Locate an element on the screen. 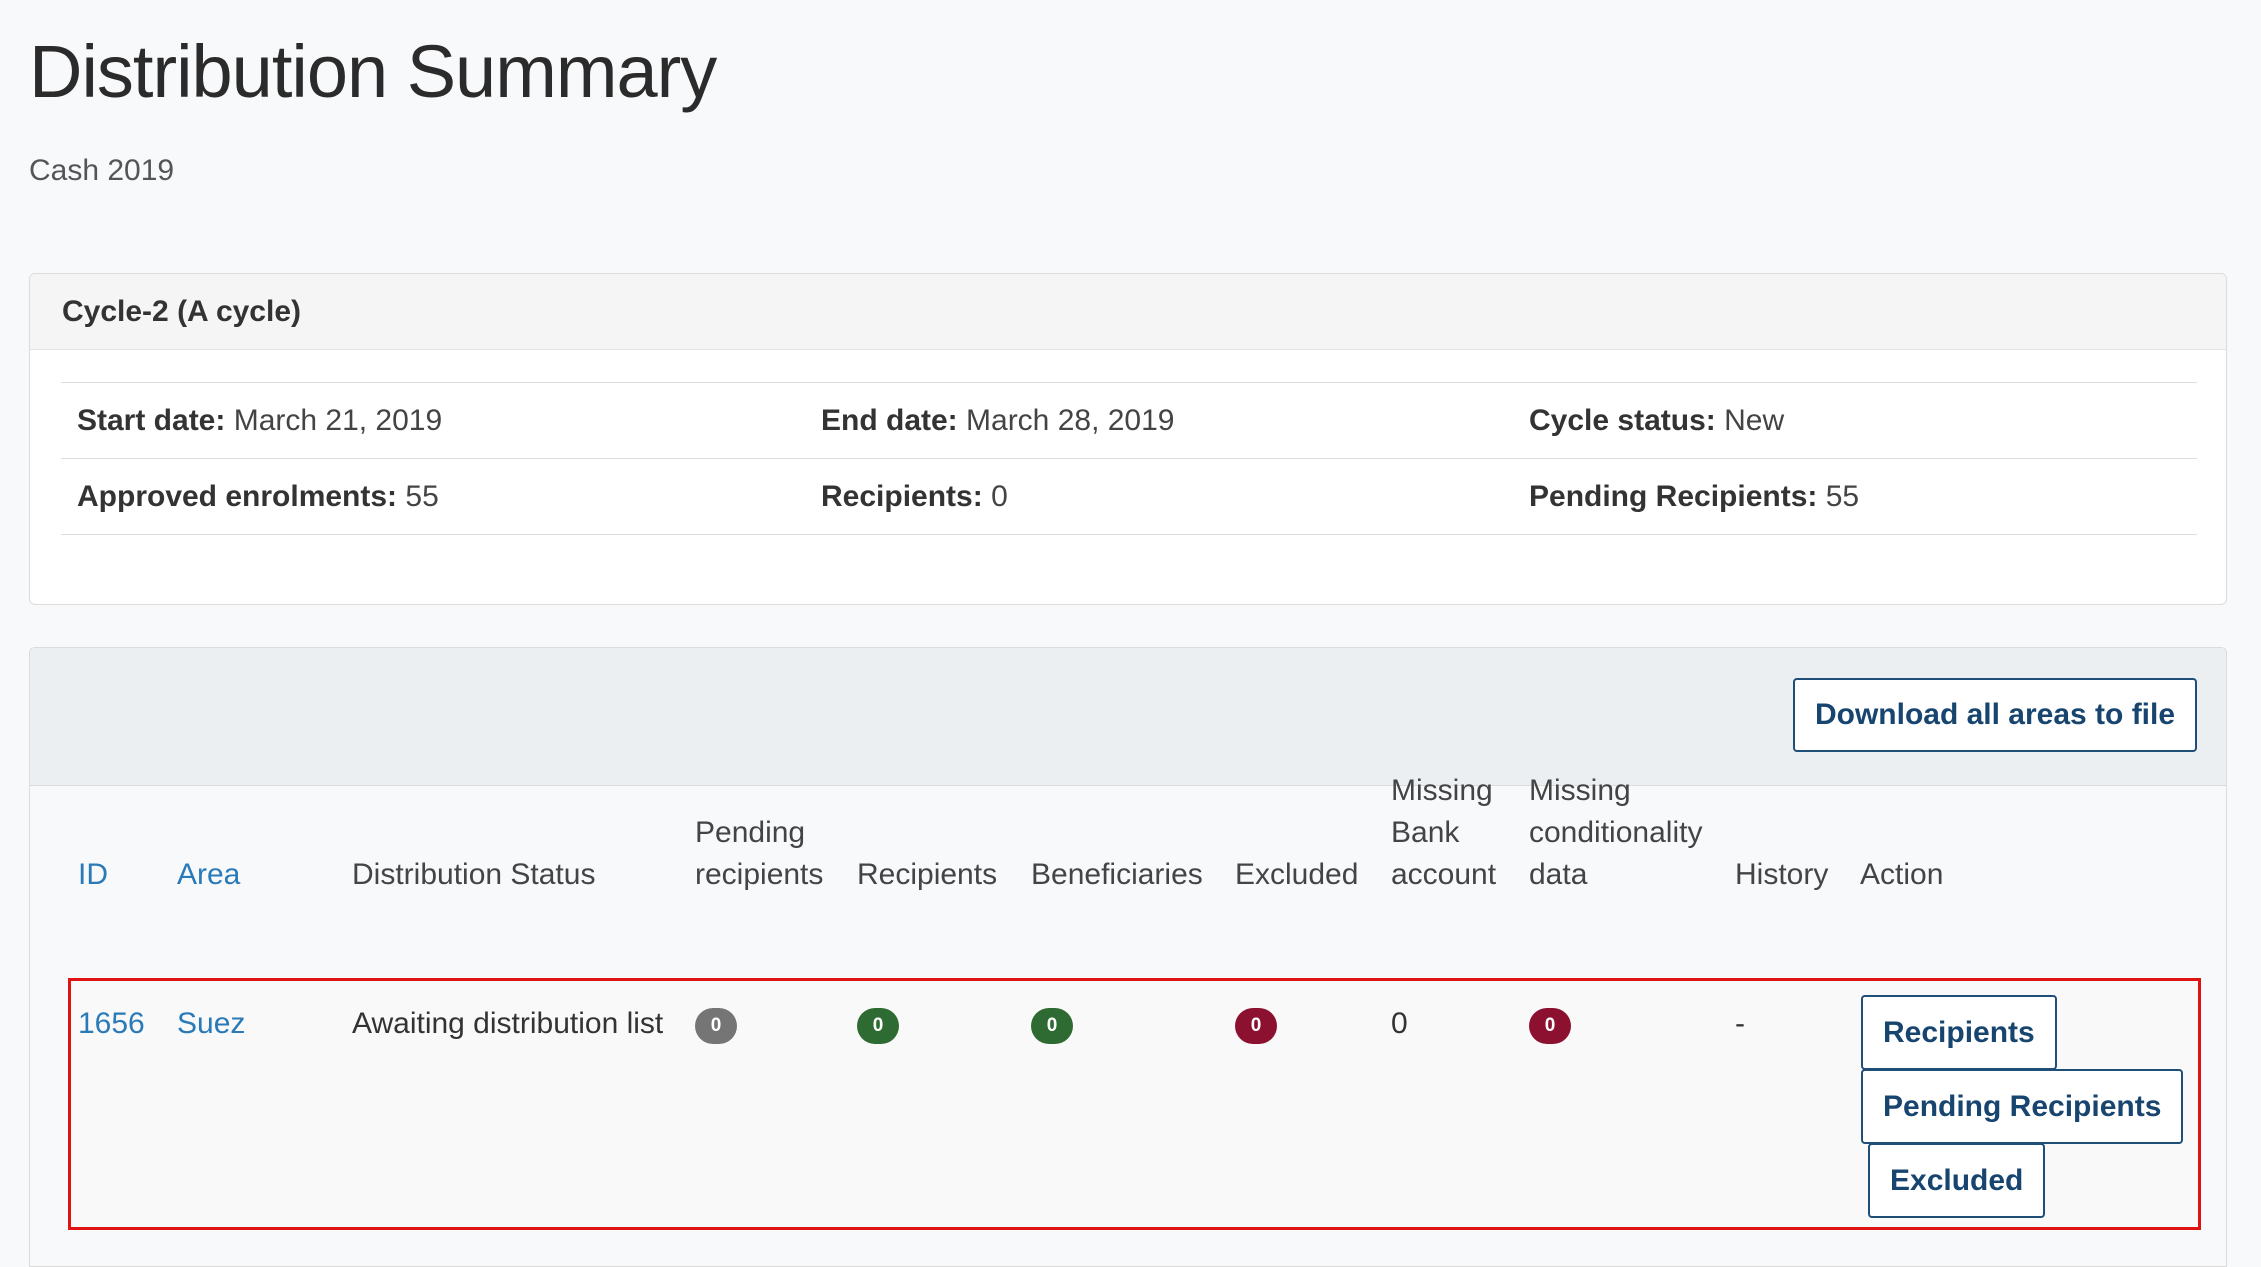 Image resolution: width=2261 pixels, height=1267 pixels. row-missing-bank-account: 0 is located at coordinates (1399, 1023).